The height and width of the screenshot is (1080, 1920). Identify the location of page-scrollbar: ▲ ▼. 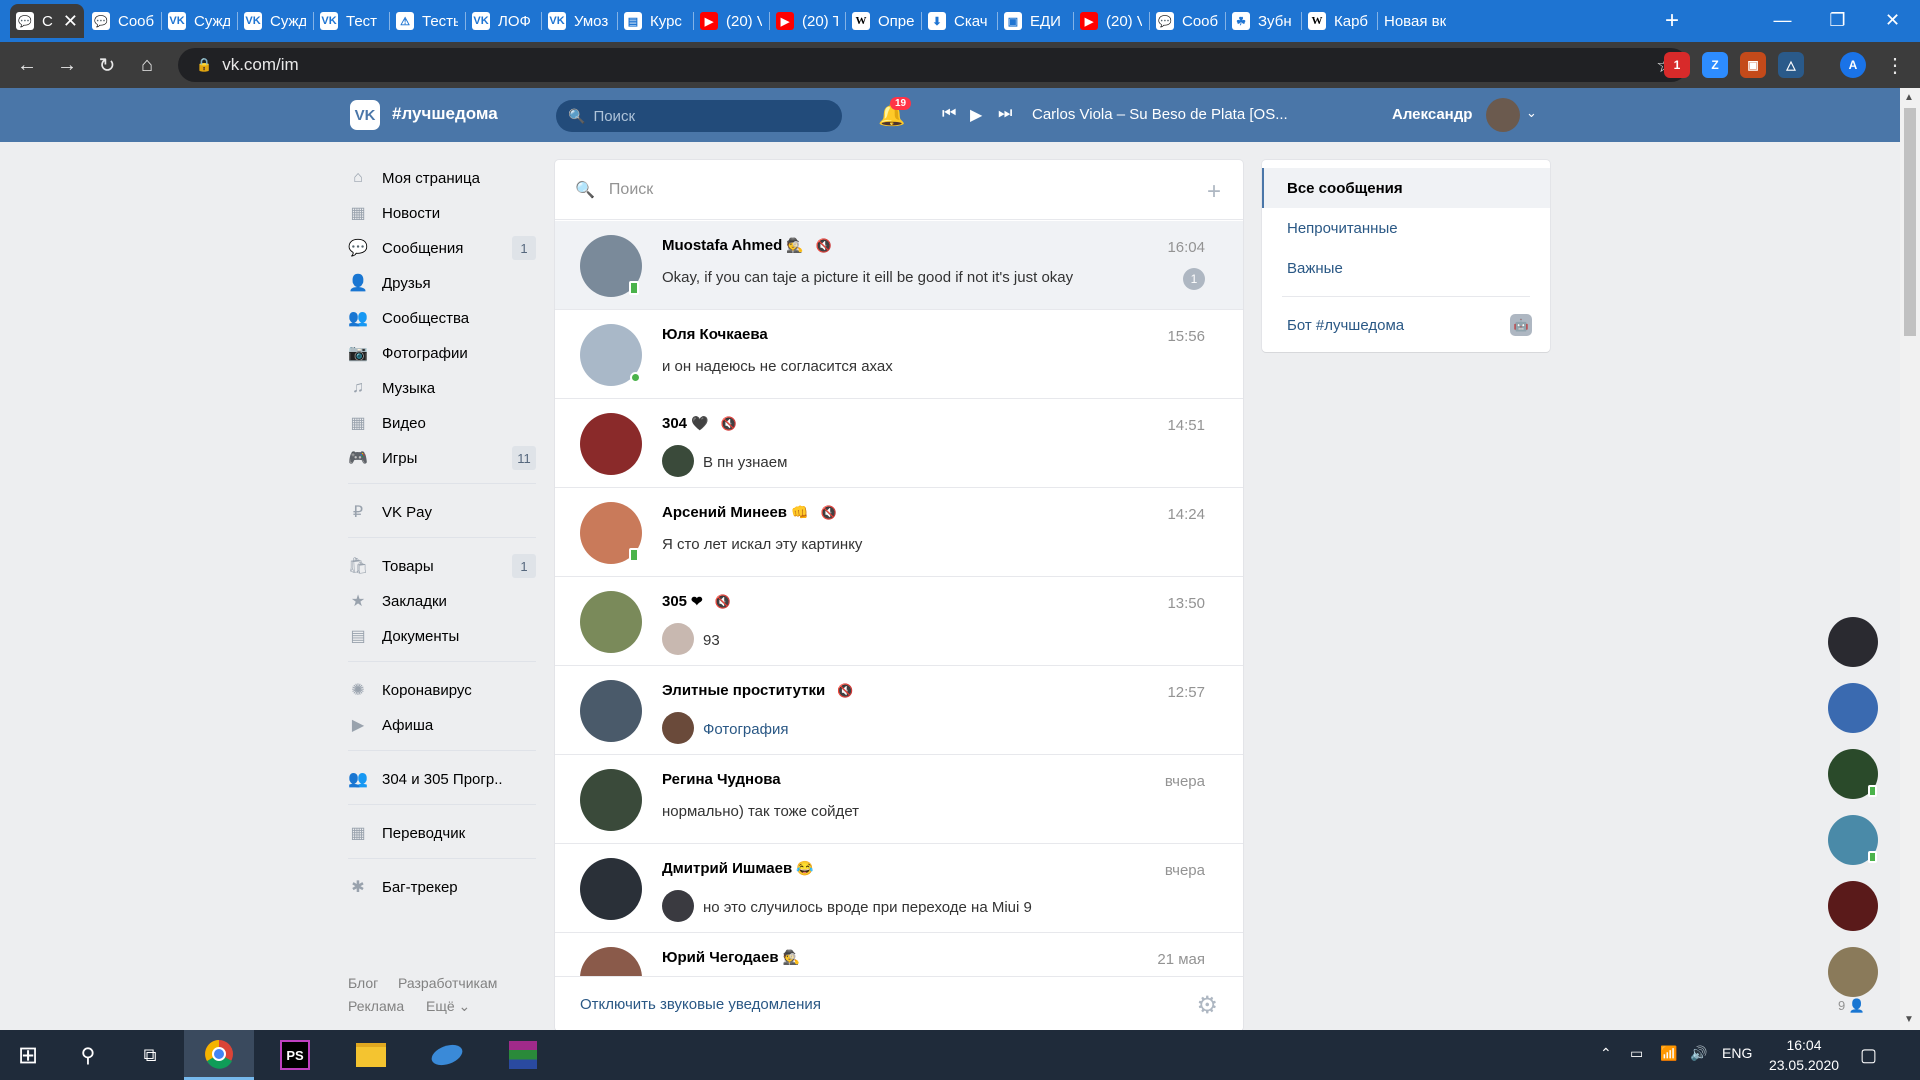
(1910, 559).